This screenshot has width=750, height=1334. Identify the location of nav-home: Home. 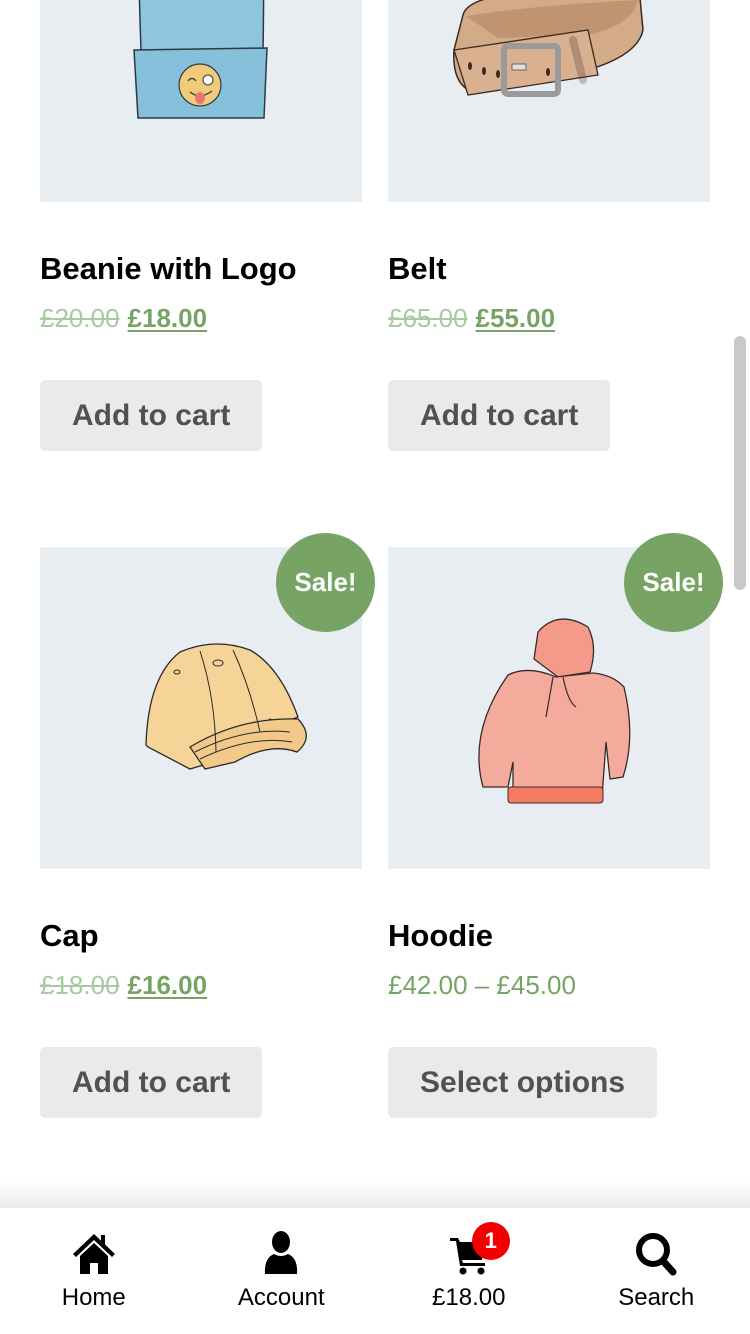
(94, 1271).